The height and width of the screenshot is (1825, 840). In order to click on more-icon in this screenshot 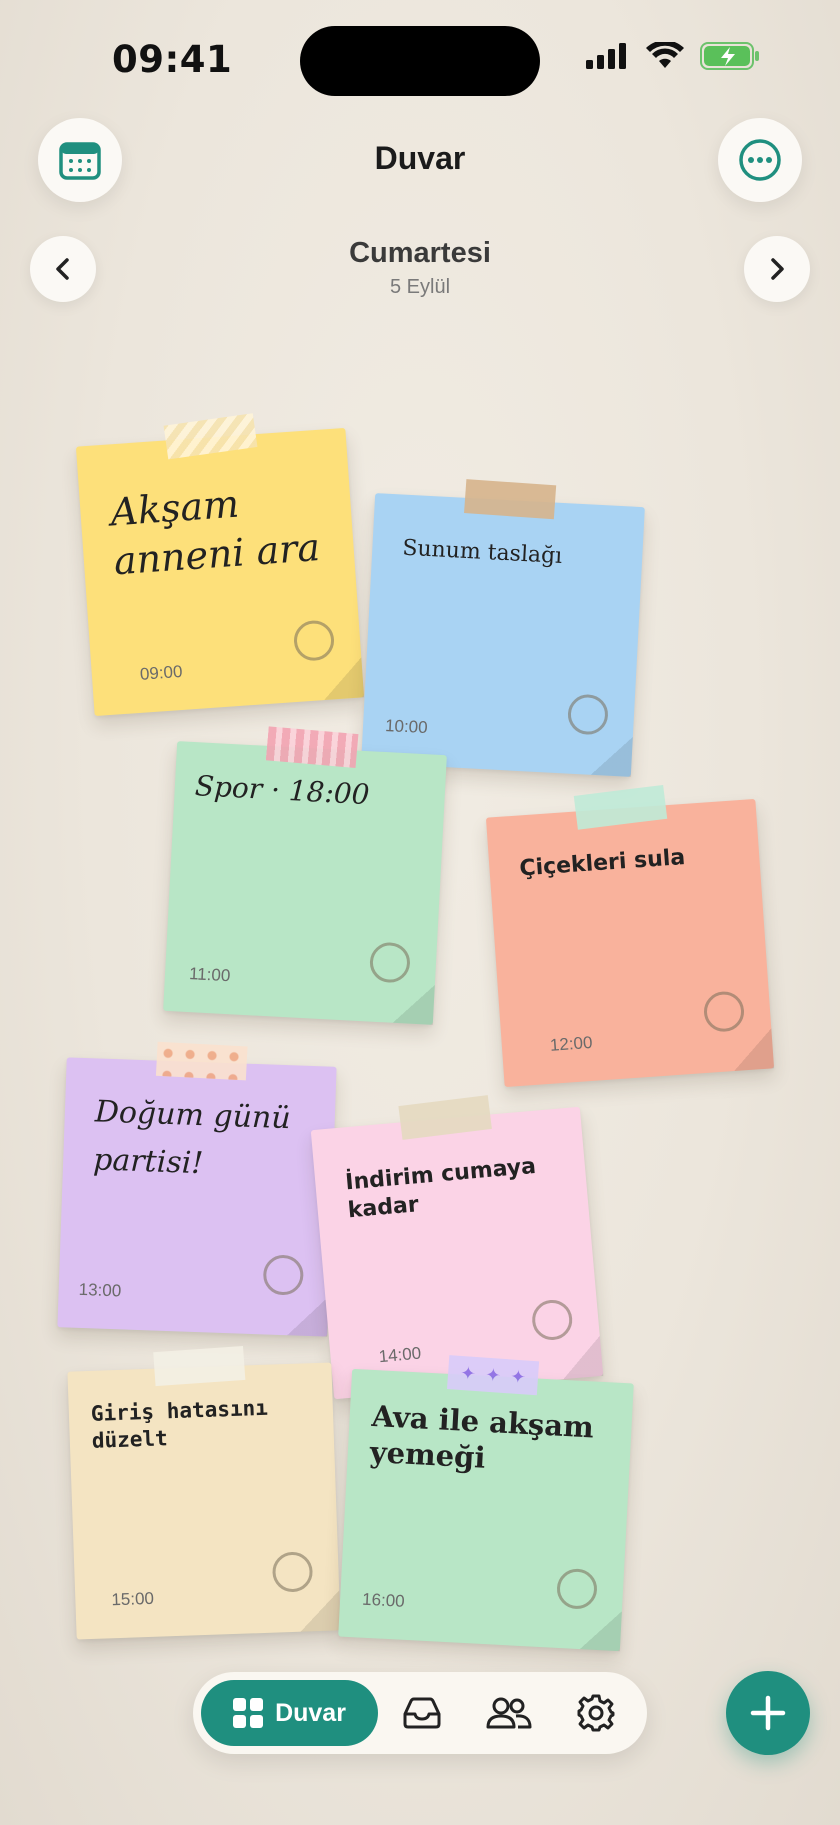, I will do `click(760, 160)`.